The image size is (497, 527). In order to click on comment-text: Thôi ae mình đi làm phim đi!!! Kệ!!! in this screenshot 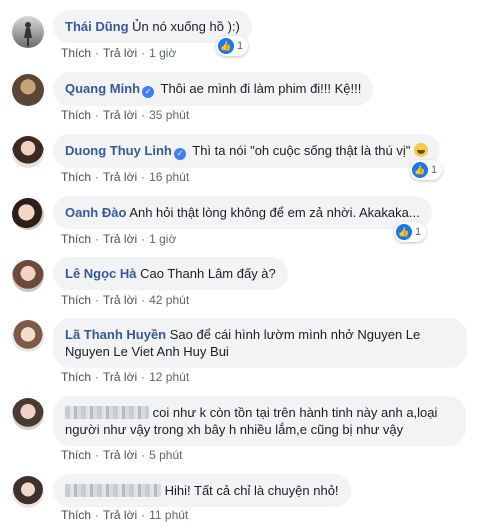, I will do `click(261, 88)`.